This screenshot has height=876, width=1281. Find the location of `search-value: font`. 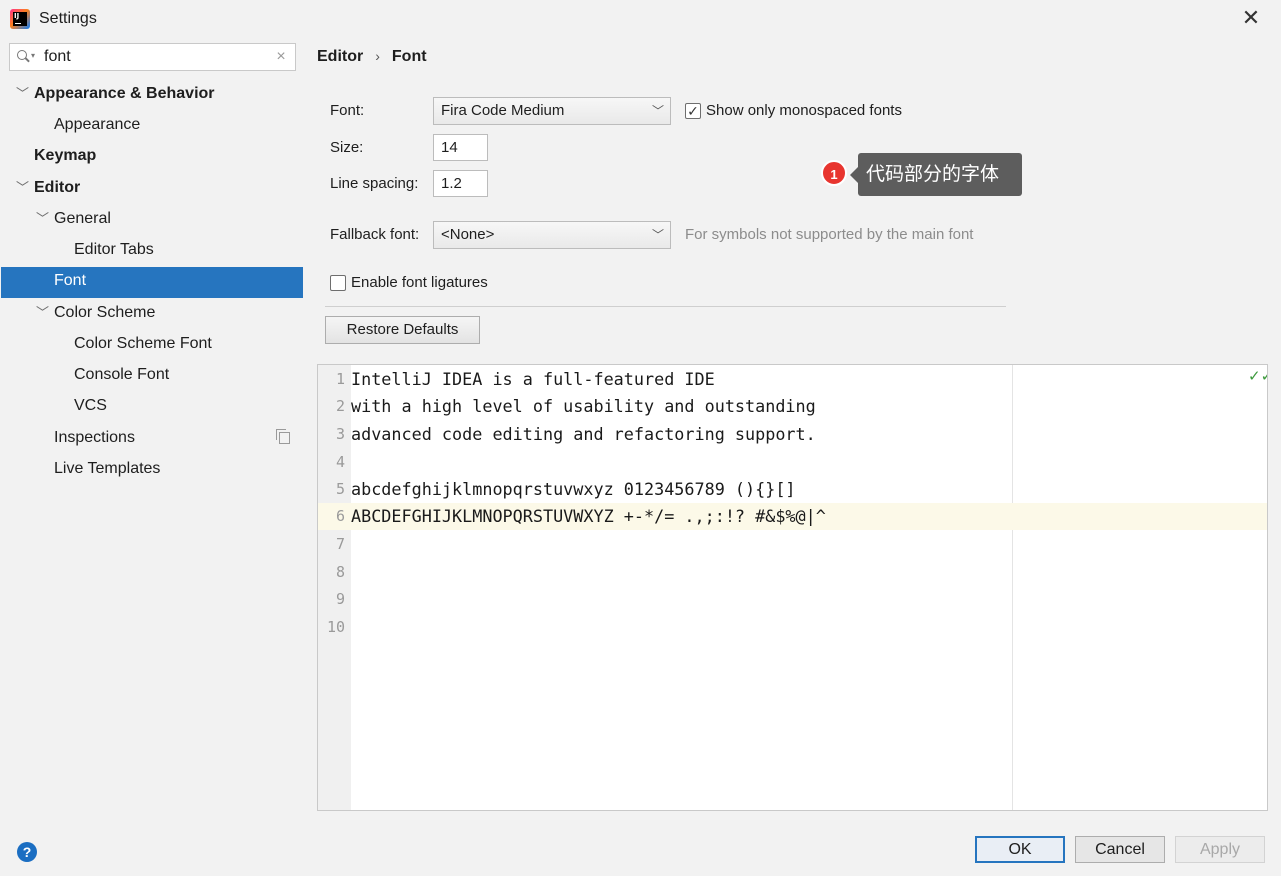

search-value: font is located at coordinates (57, 57).